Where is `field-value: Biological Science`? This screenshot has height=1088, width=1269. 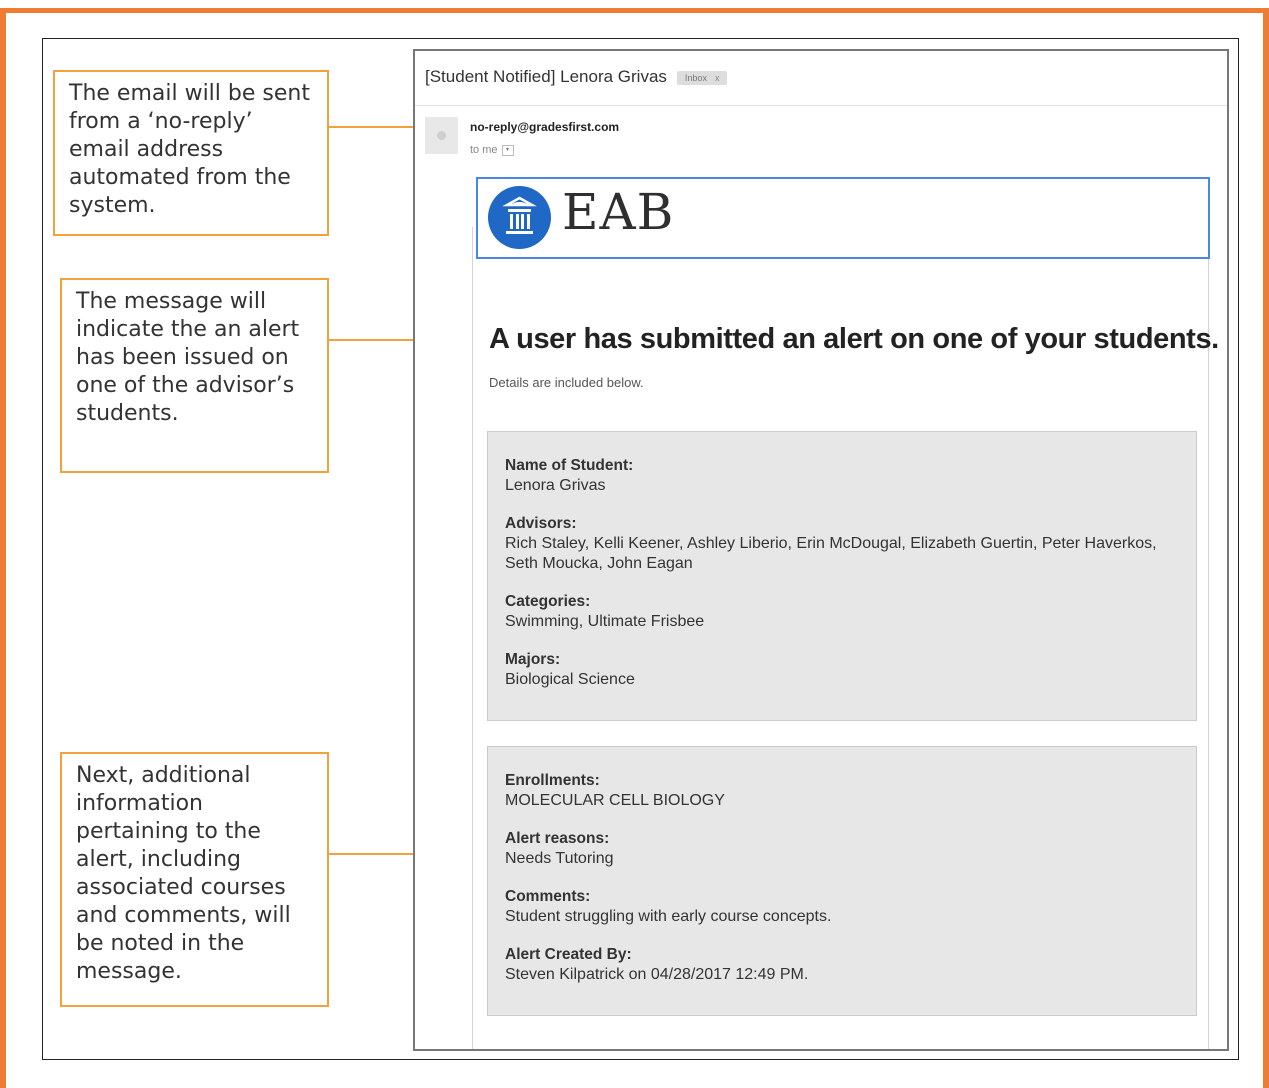
field-value: Biological Science is located at coordinates (570, 679).